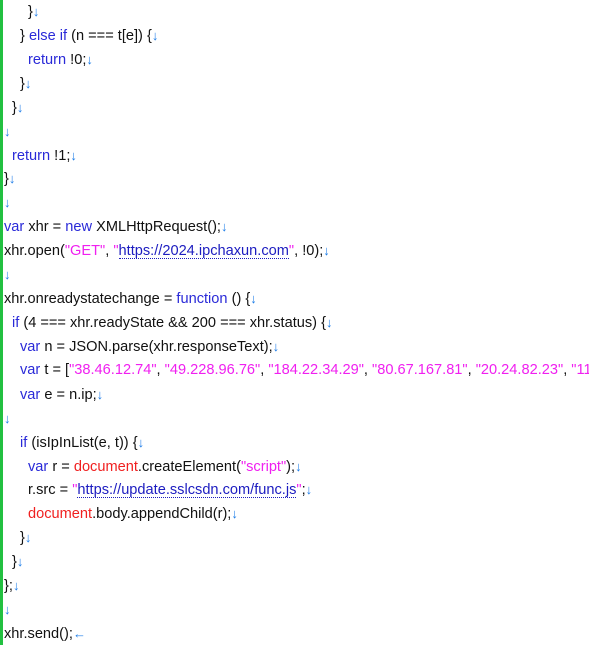 The image size is (589, 647). What do you see at coordinates (187, 491) in the screenshot?
I see `code-link: https://update.sslcsdn.com/func.js` at bounding box center [187, 491].